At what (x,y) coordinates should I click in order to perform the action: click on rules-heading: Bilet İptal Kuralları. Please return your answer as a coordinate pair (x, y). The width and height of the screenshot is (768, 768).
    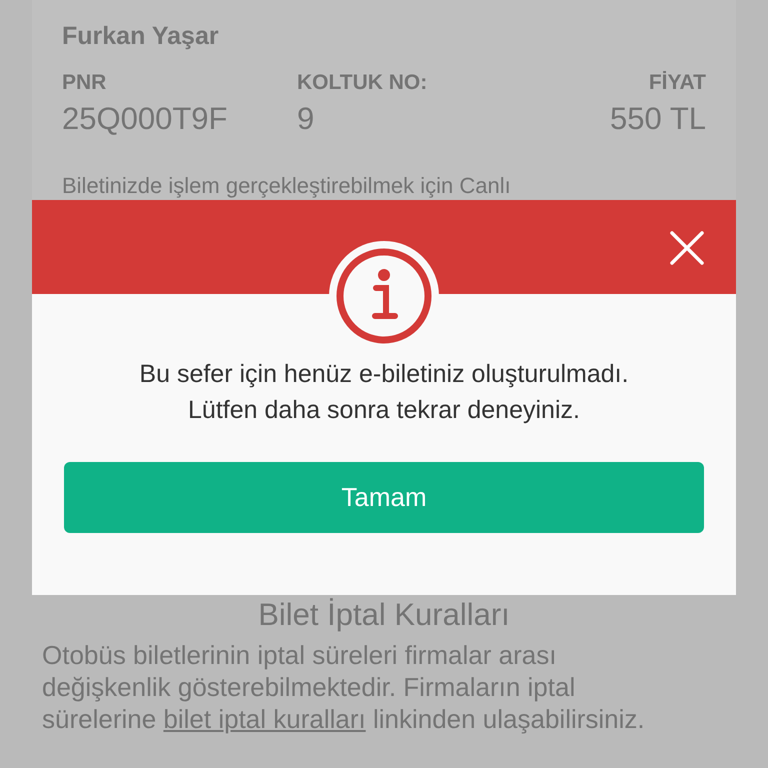
    Looking at the image, I should click on (384, 615).